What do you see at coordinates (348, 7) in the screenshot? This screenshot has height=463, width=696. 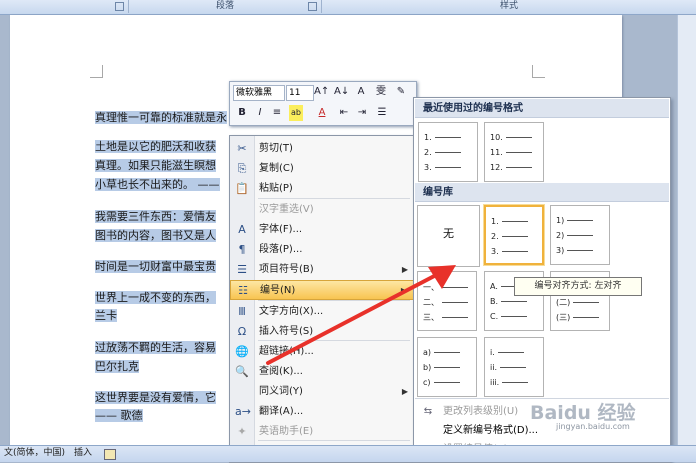 I see `ribbon-group-bar: 段落 样式` at bounding box center [348, 7].